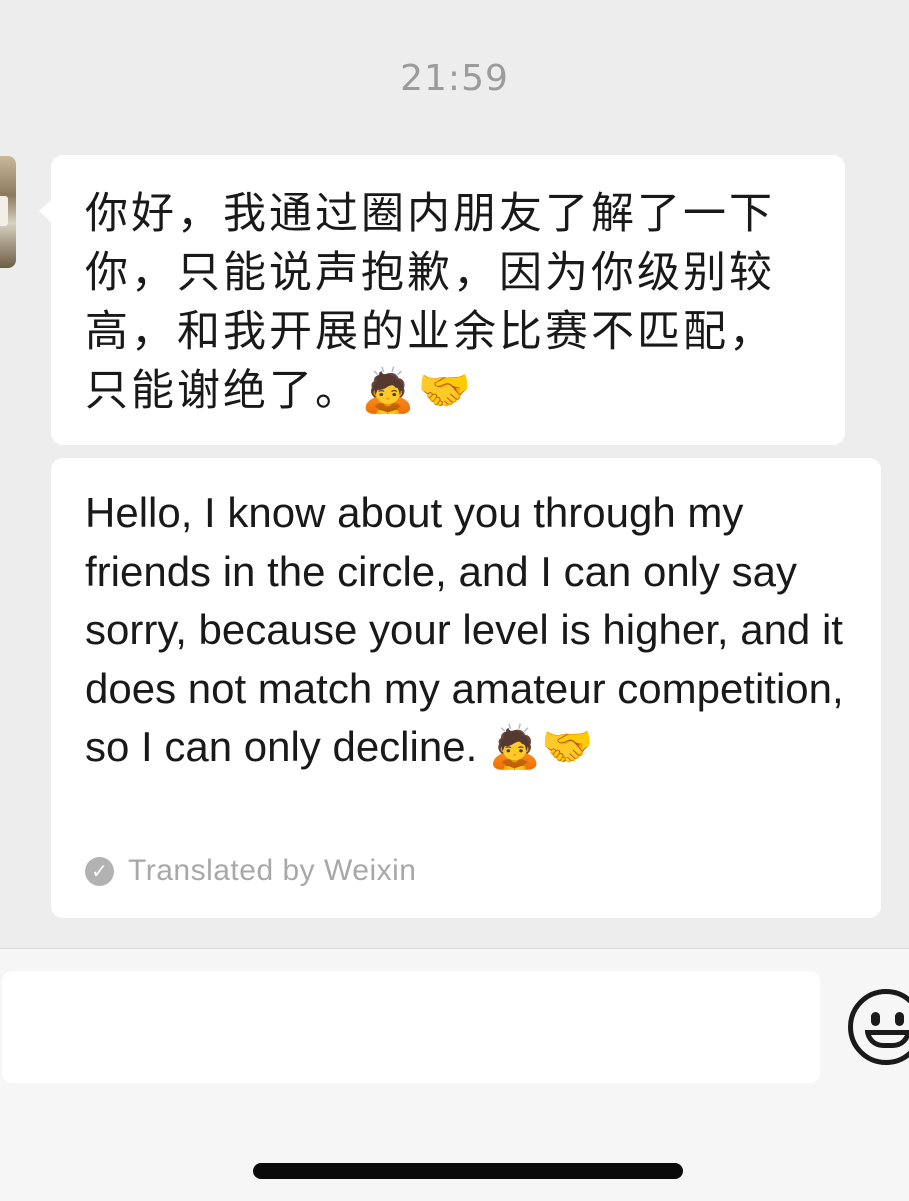  I want to click on smiley-eye-left, so click(875, 1019).